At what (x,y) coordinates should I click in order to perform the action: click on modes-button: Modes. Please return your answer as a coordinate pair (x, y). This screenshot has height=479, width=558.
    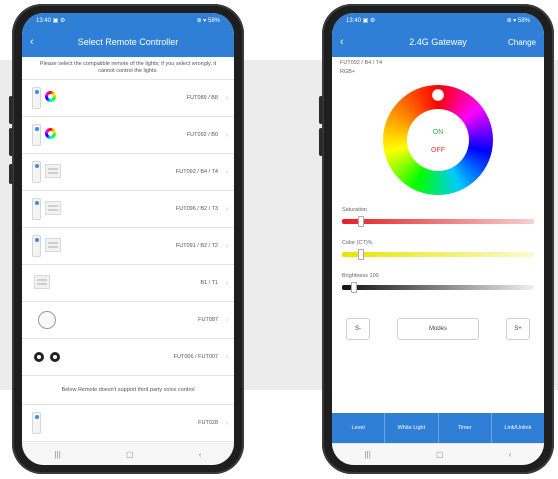
    Looking at the image, I should click on (438, 329).